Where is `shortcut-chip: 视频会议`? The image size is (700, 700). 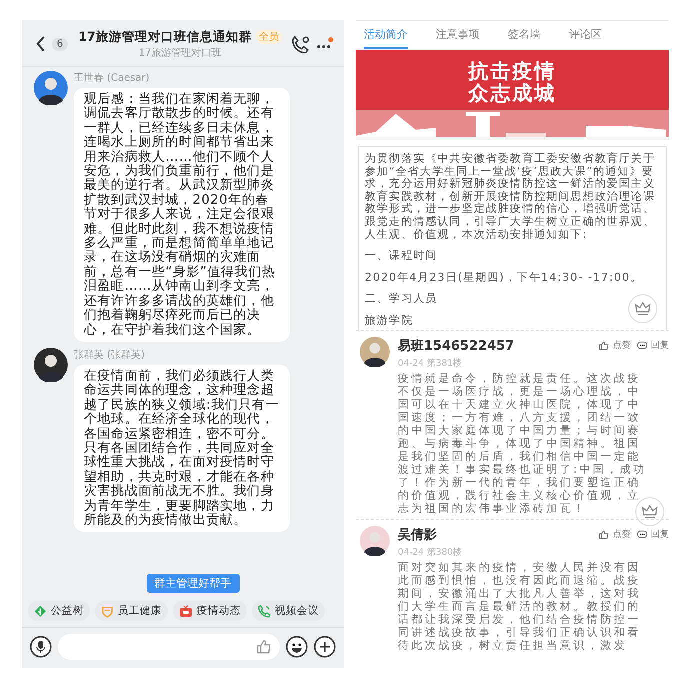 shortcut-chip: 视频会议 is located at coordinates (288, 611).